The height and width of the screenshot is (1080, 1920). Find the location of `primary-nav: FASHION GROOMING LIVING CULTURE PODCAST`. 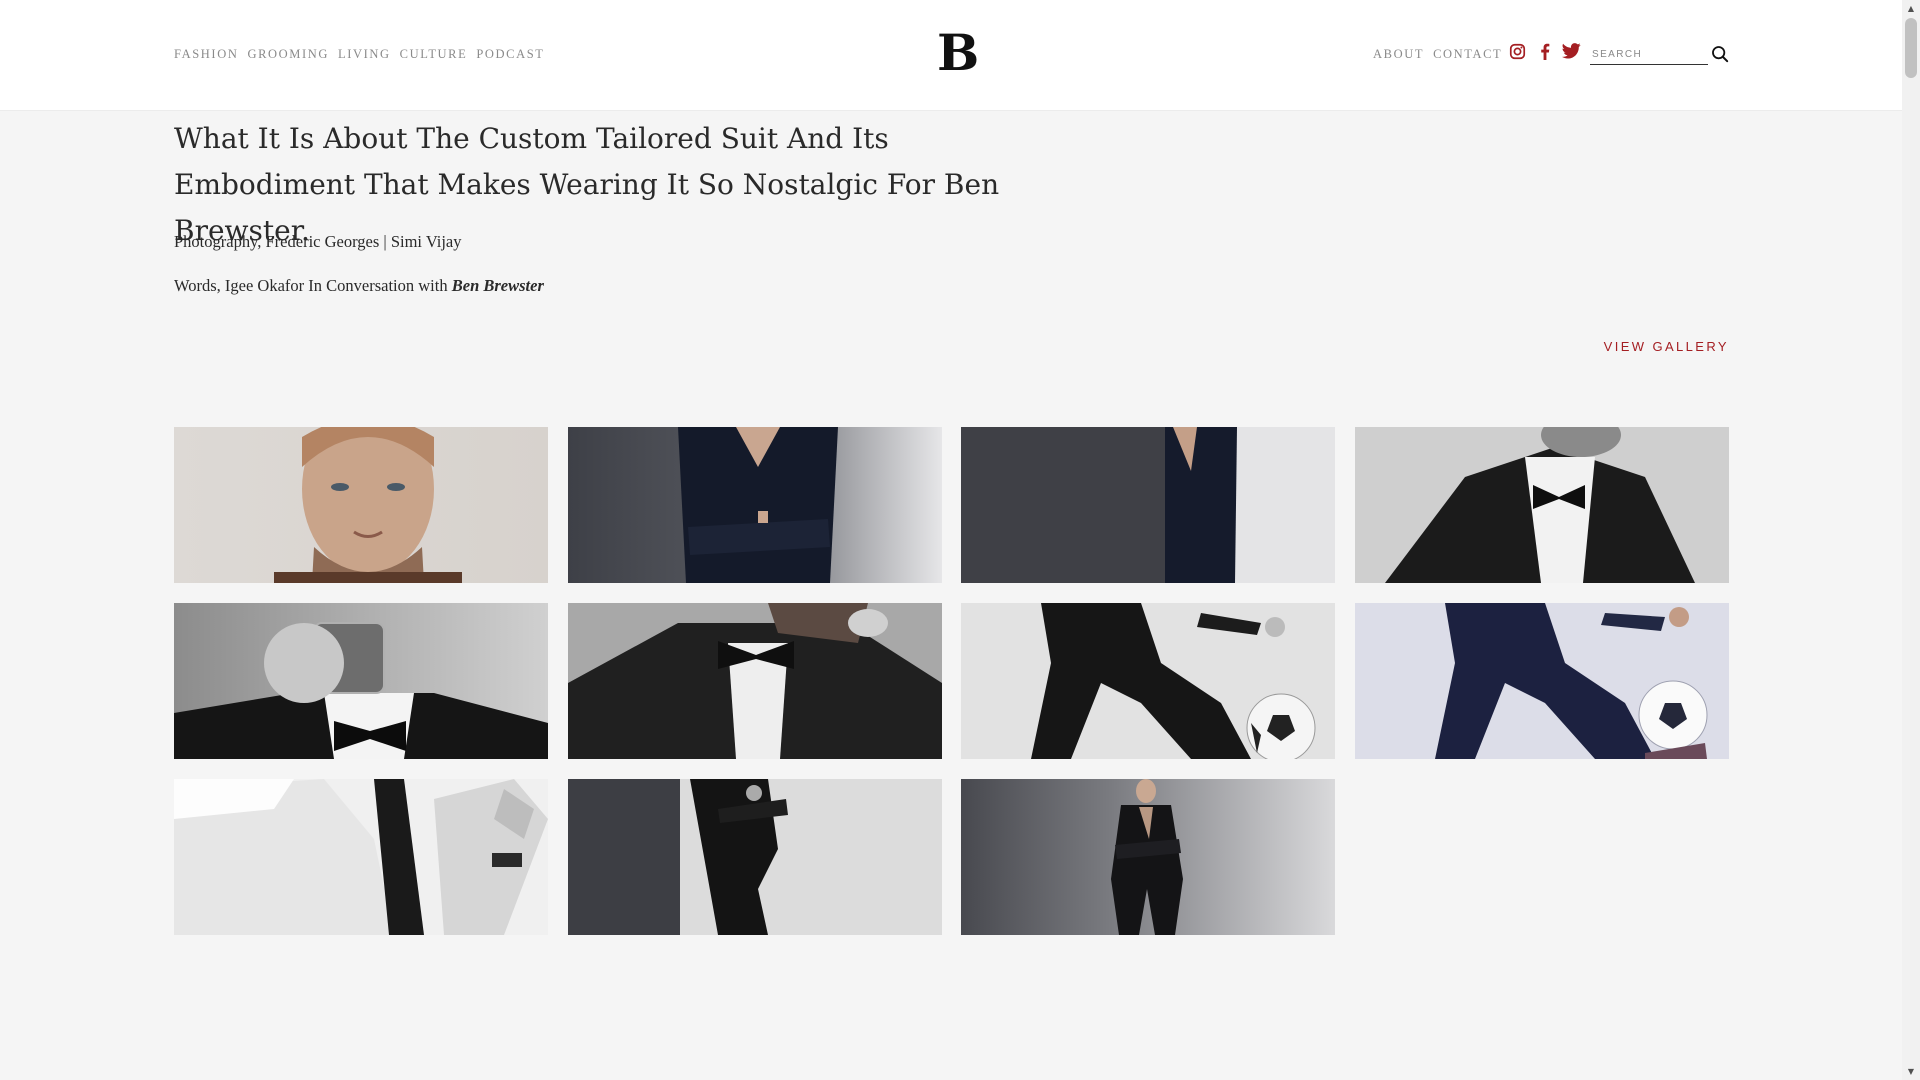

primary-nav: FASHION GROOMING LIVING CULTURE PODCAST is located at coordinates (359, 54).